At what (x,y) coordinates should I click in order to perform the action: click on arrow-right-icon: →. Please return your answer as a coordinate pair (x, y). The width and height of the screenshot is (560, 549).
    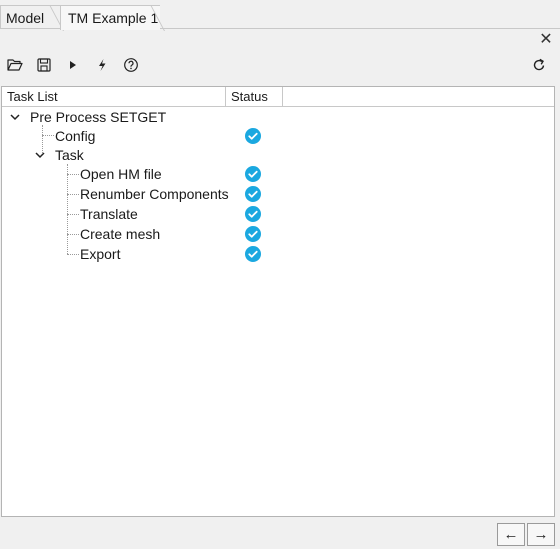
    Looking at the image, I should click on (541, 534).